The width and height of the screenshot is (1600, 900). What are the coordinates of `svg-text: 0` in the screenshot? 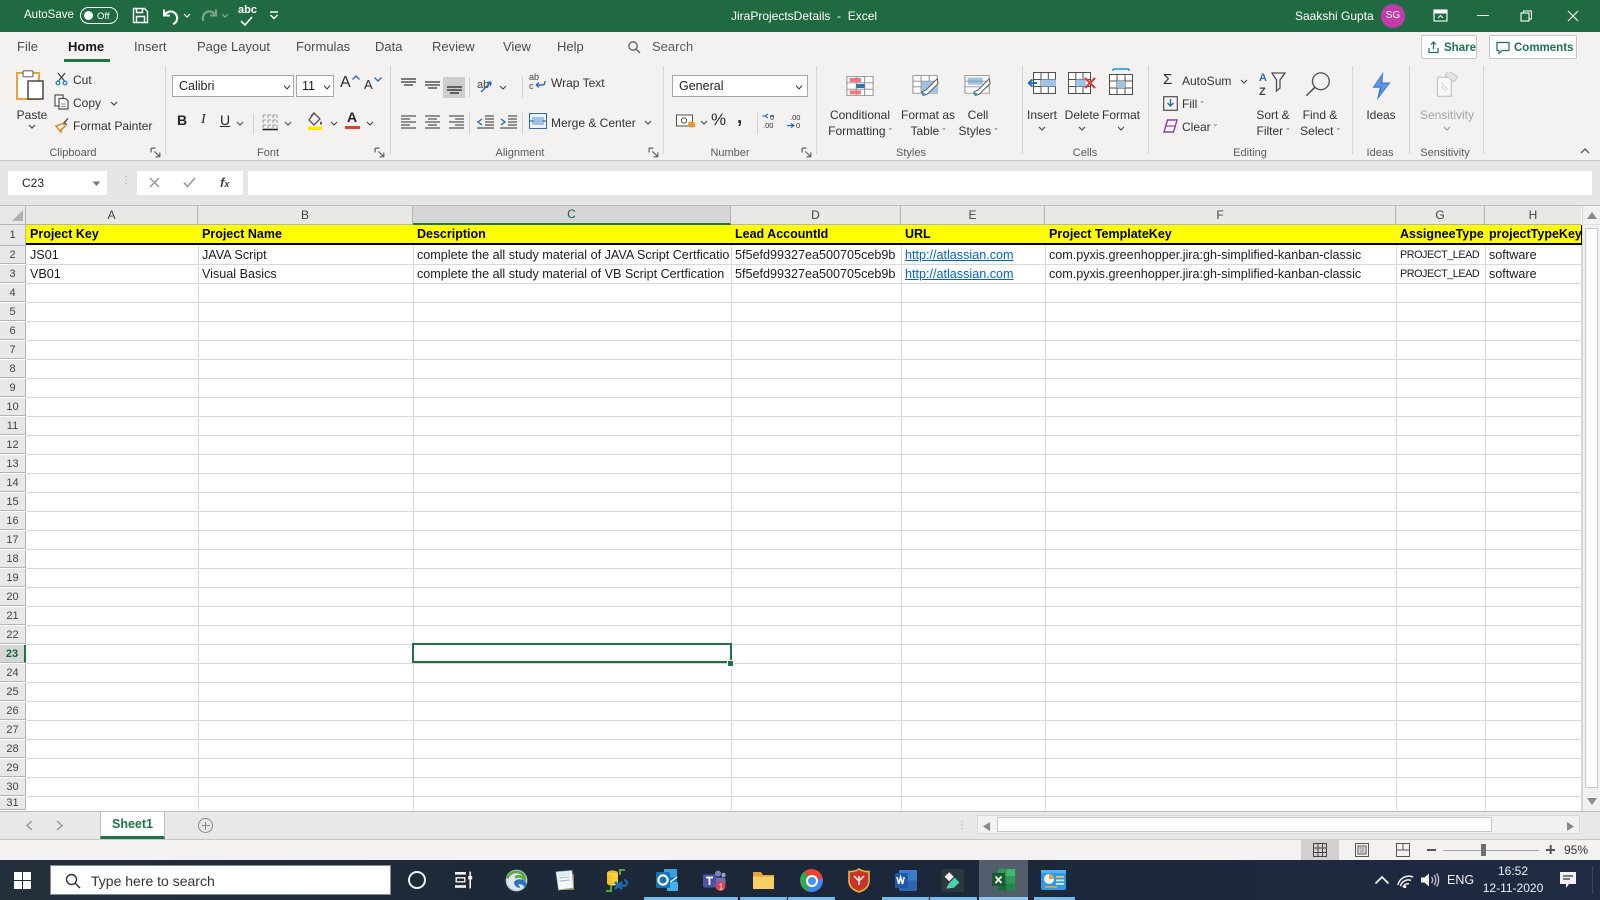 It's located at (798, 125).